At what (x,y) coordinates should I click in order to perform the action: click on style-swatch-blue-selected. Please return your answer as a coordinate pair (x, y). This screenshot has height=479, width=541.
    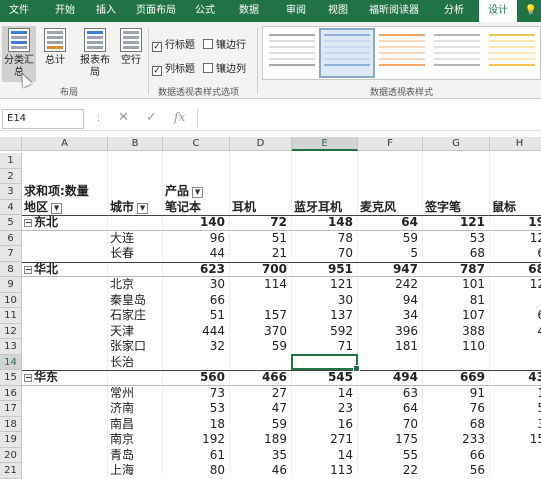
    Looking at the image, I should click on (347, 53).